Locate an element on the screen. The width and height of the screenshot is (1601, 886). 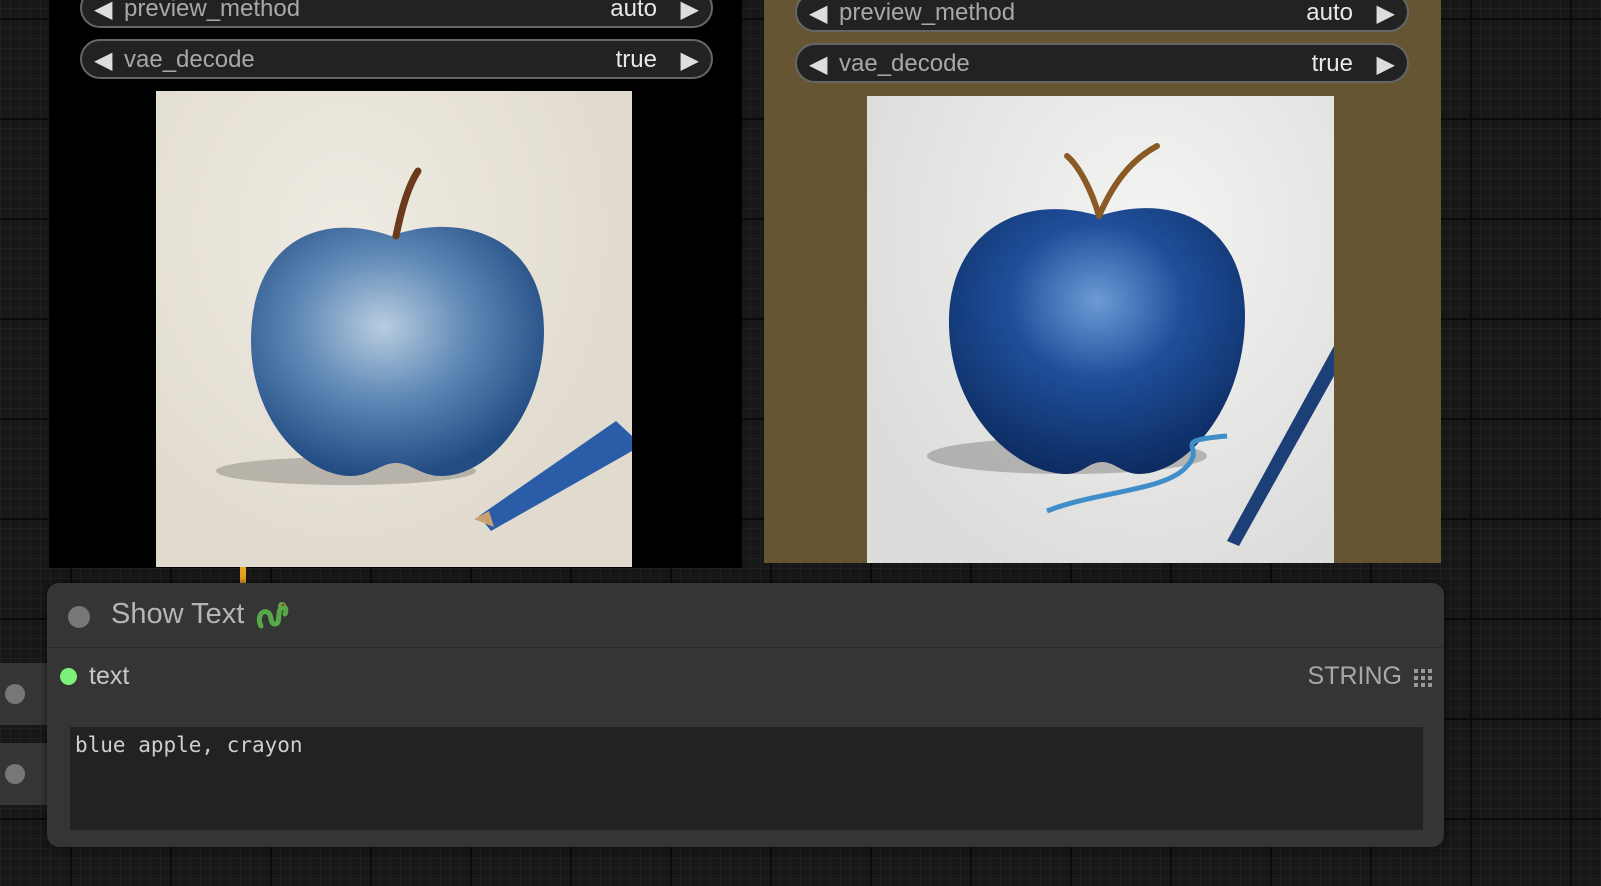
grid-icon is located at coordinates (1423, 678).